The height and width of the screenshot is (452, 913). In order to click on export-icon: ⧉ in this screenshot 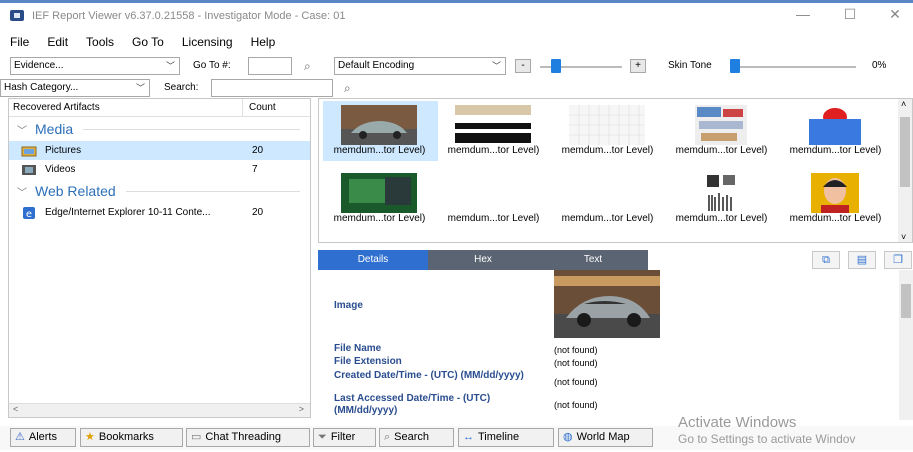, I will do `click(826, 260)`.